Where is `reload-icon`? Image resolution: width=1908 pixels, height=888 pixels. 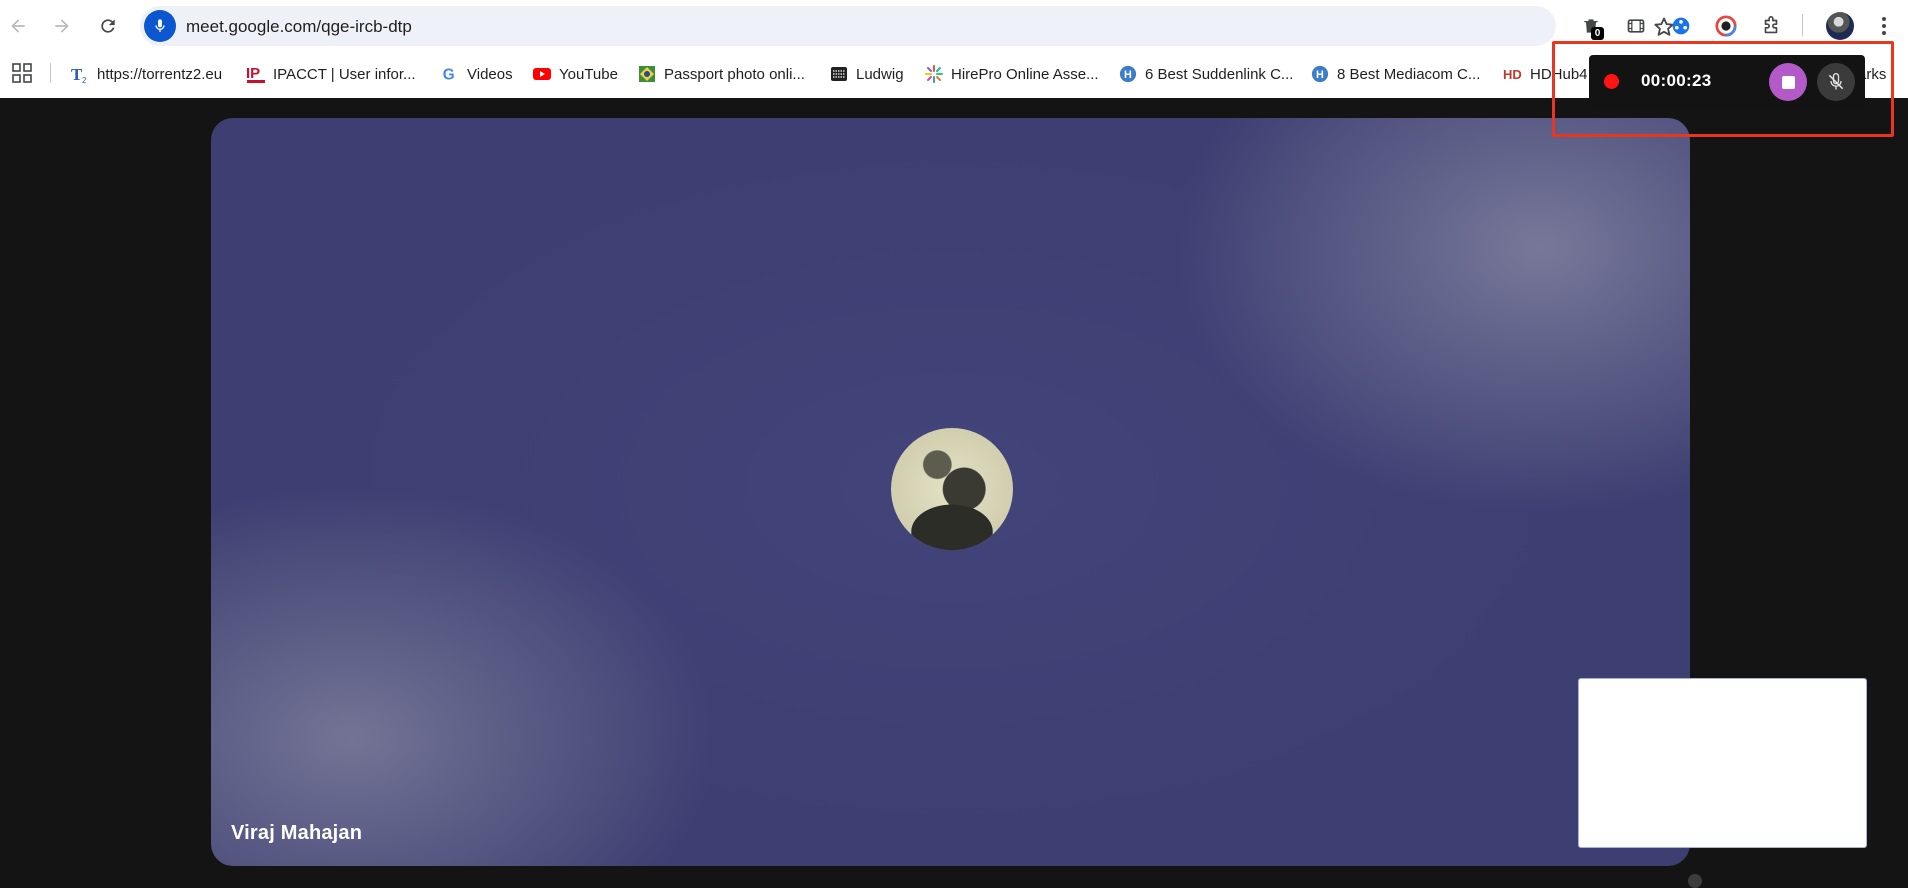
reload-icon is located at coordinates (108, 26).